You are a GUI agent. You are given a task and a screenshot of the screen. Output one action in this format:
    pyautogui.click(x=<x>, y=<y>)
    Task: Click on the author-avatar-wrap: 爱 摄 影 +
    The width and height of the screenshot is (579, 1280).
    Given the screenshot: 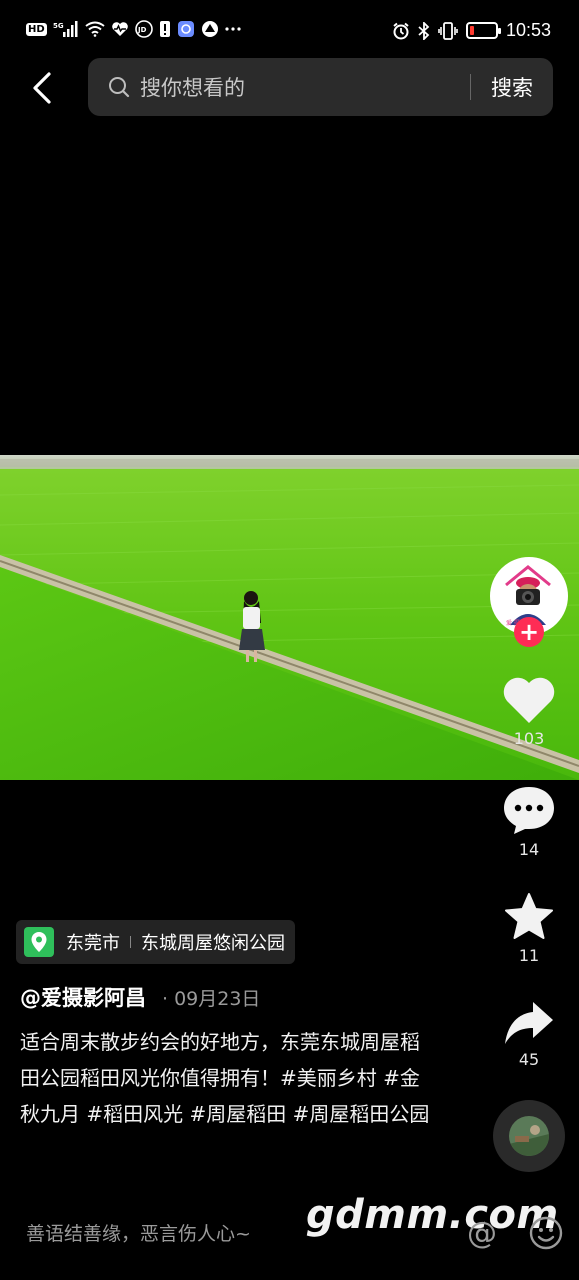 What is the action you would take?
    pyautogui.click(x=529, y=602)
    